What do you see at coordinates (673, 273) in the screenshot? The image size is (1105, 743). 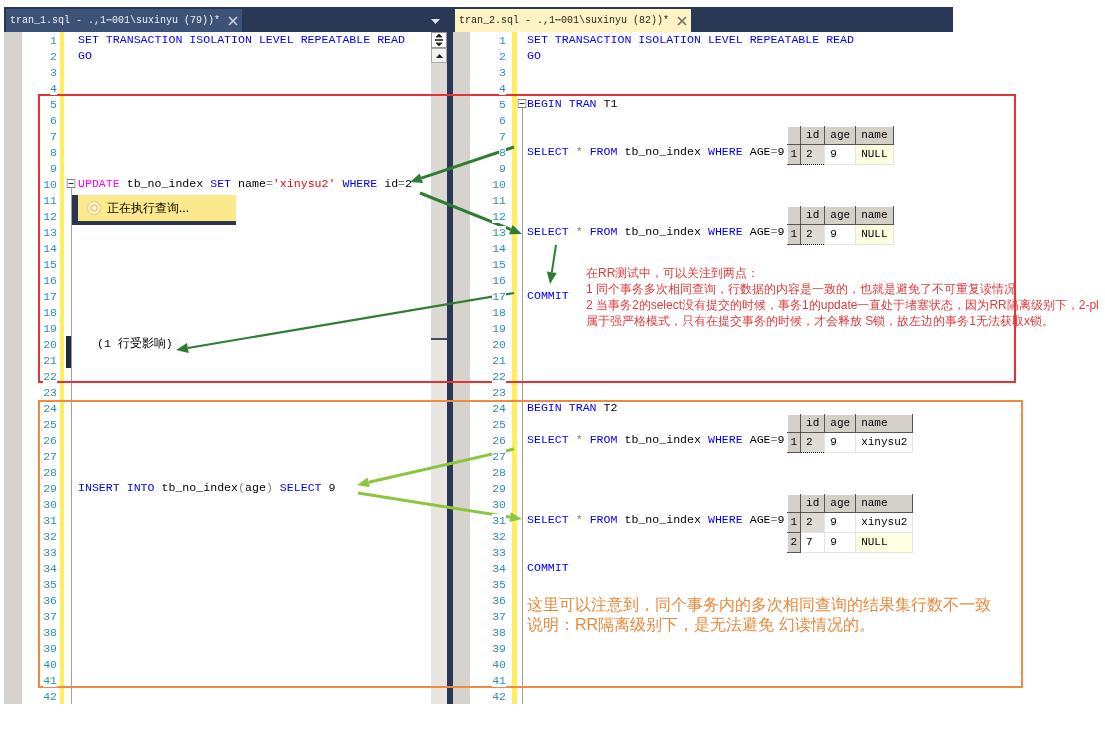 I see `annotation-text: 在RR测试中，可以关注到两点：` at bounding box center [673, 273].